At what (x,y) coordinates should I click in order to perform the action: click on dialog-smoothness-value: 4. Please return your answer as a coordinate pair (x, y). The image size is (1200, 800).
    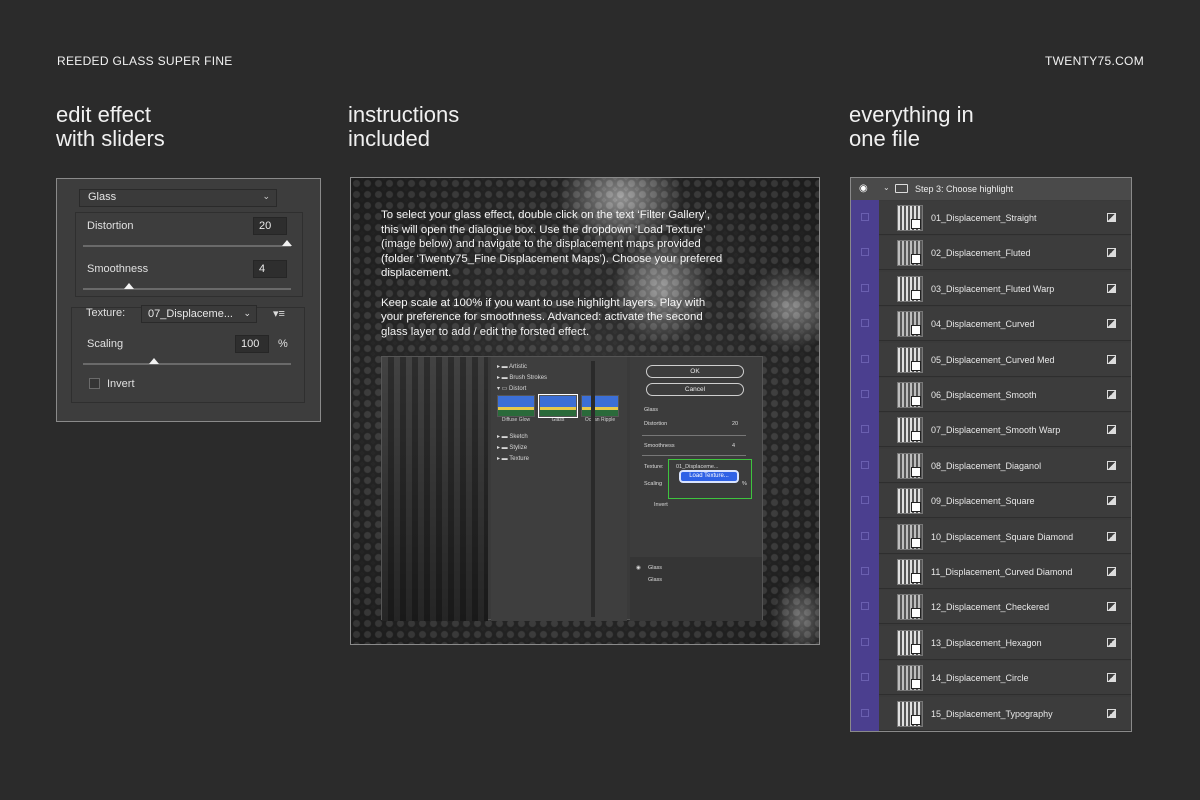
    Looking at the image, I should click on (733, 446).